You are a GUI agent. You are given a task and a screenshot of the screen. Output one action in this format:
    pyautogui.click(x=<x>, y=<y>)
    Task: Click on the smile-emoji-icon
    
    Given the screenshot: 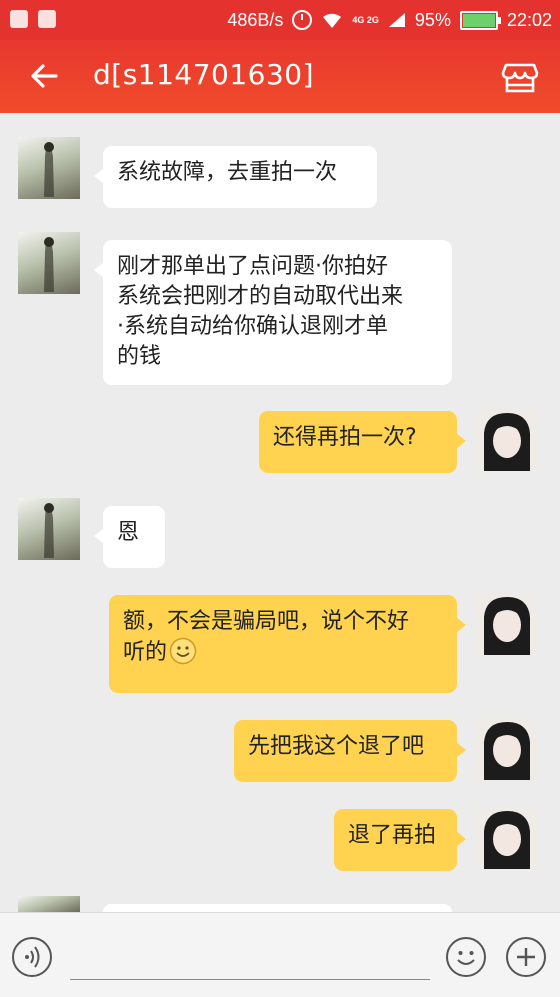 What is the action you would take?
    pyautogui.click(x=183, y=651)
    